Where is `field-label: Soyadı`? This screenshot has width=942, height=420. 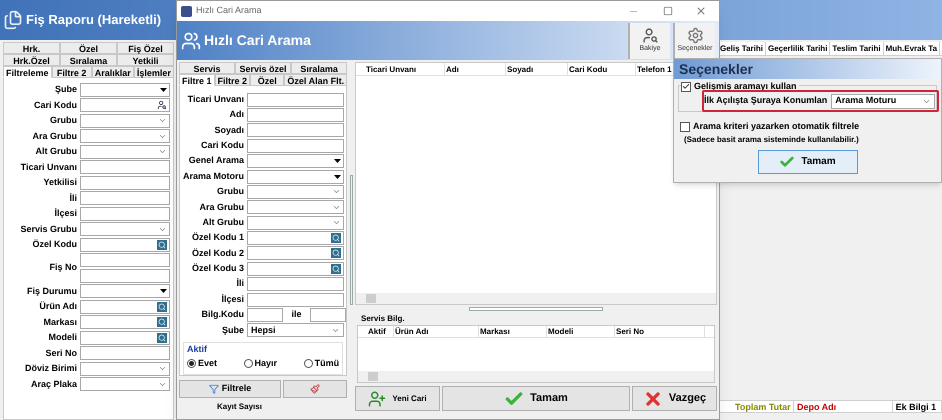
field-label: Soyadı is located at coordinates (228, 130).